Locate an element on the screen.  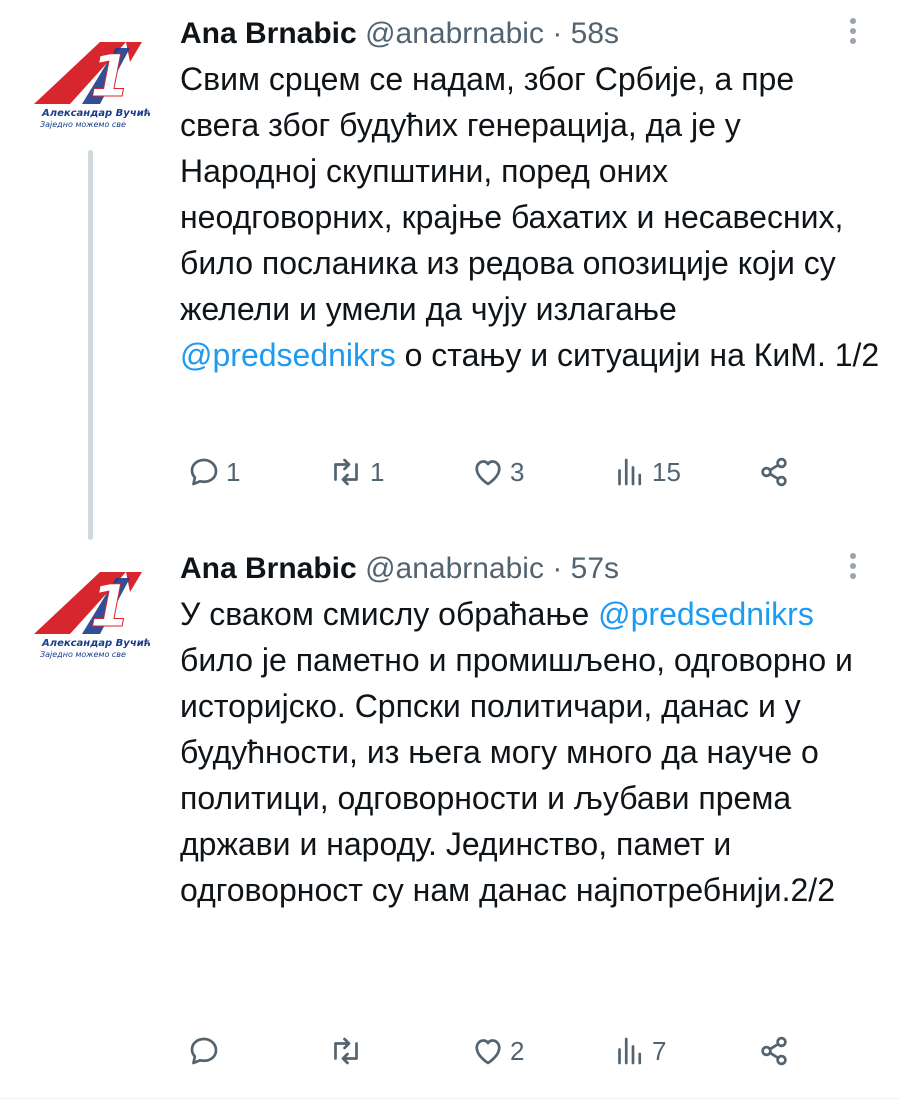
views-button: 7 is located at coordinates (639, 1051).